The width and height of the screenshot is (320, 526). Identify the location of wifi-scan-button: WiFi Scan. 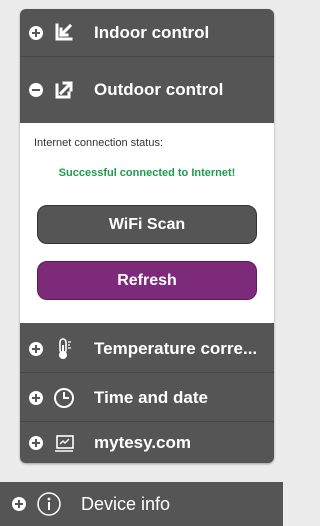
(147, 224).